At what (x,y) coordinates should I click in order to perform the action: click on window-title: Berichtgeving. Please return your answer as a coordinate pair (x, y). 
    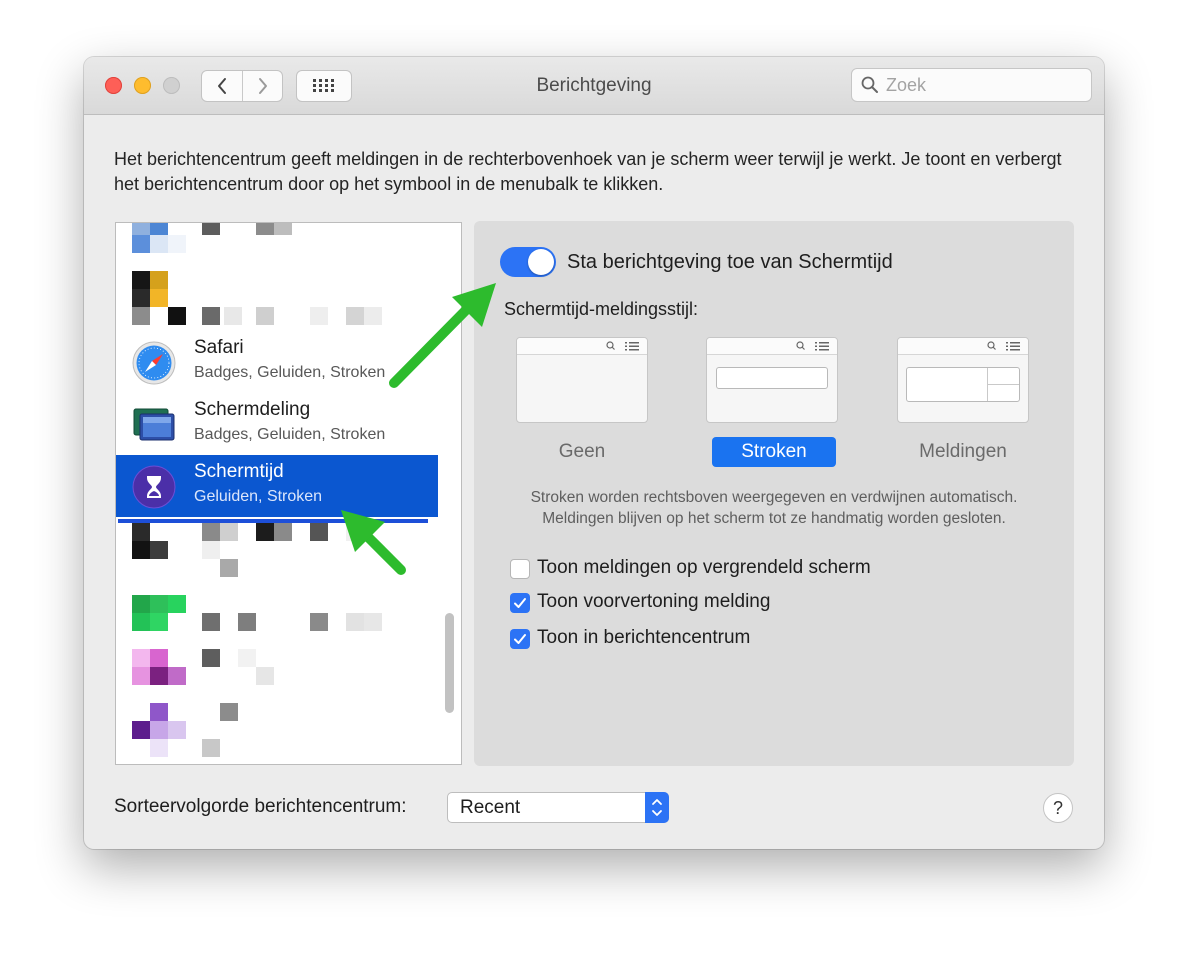
    Looking at the image, I should click on (594, 85).